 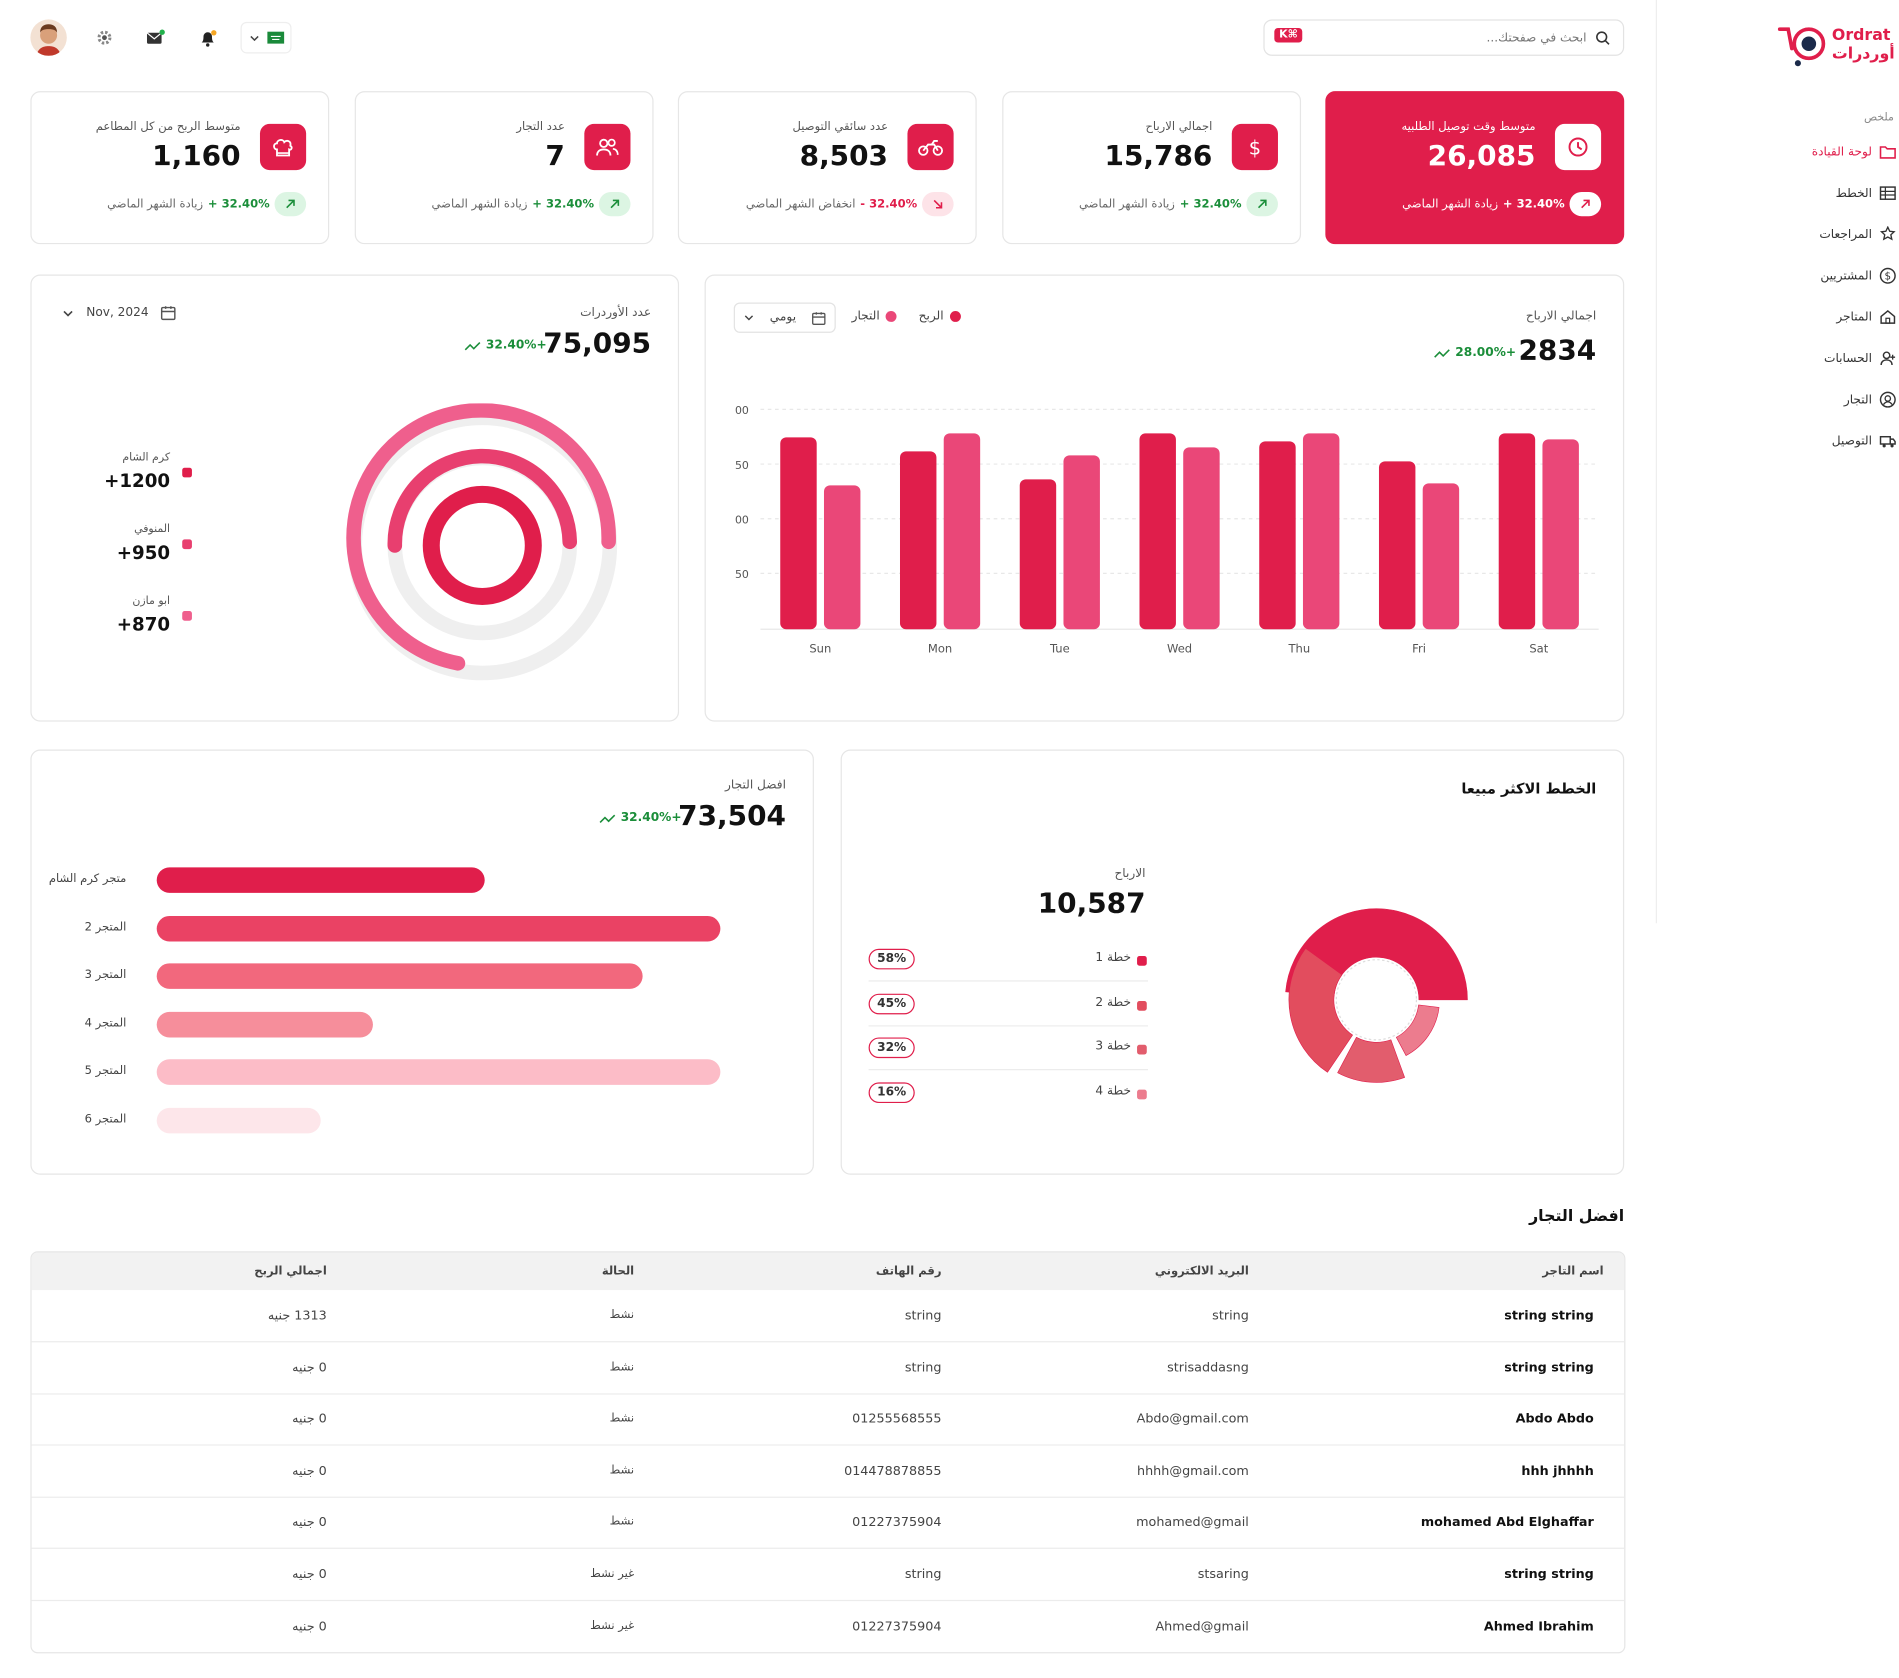 What do you see at coordinates (1848, 358) in the screenshot?
I see `sidebar-item-label: الحسابات` at bounding box center [1848, 358].